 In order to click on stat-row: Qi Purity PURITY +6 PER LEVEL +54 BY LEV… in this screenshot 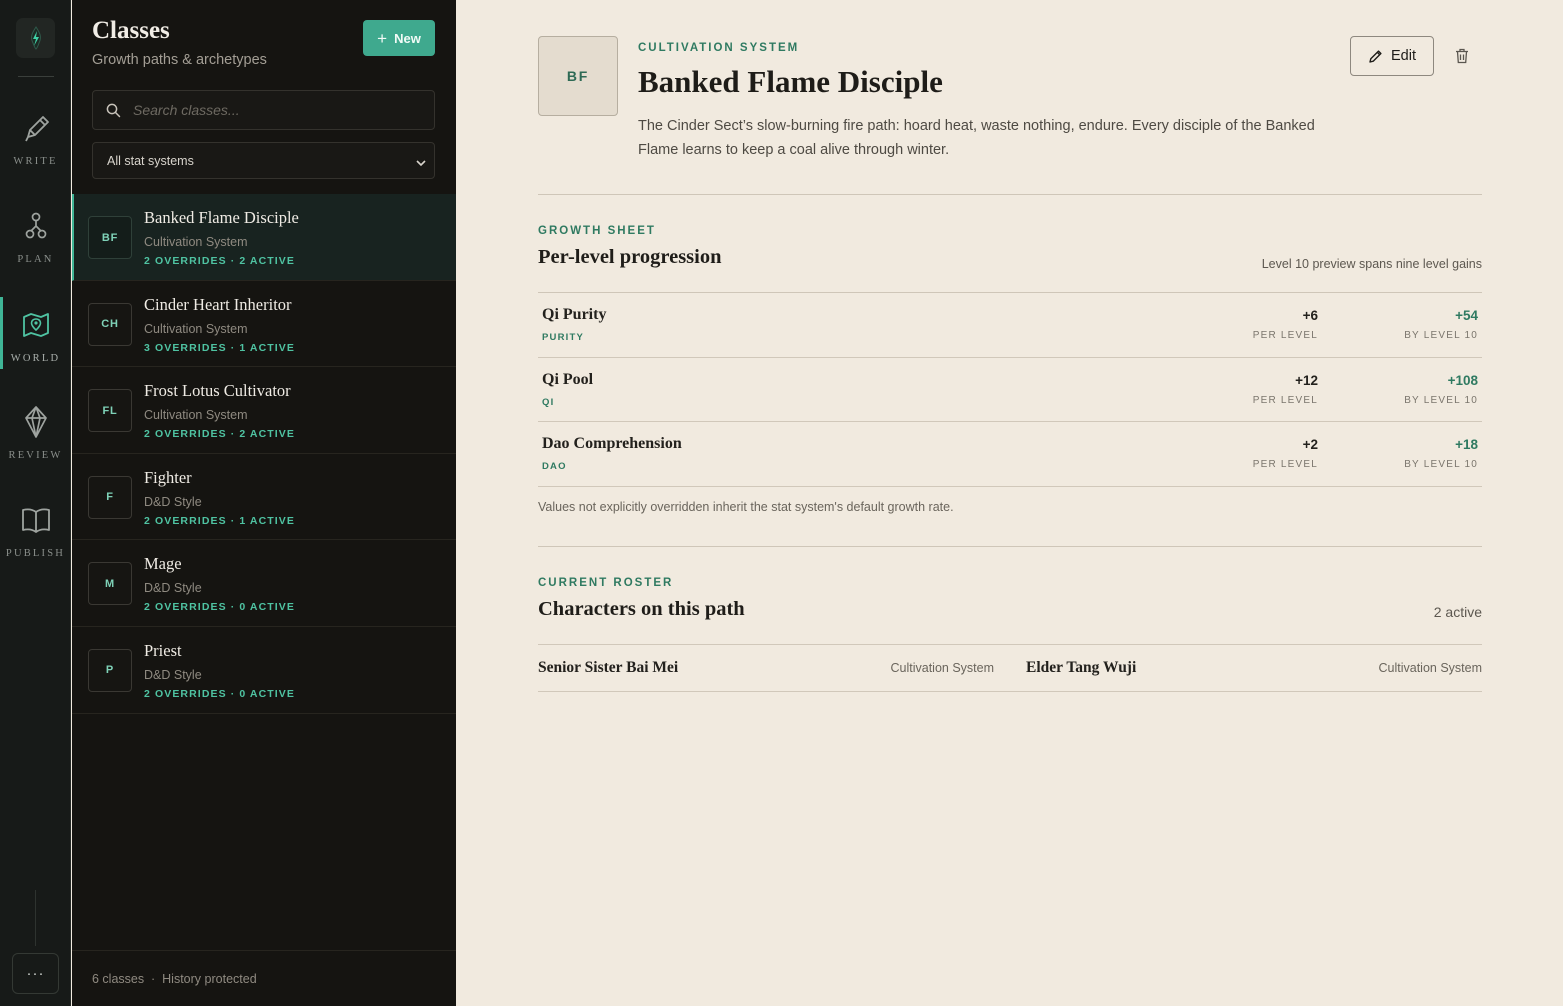, I will do `click(1010, 325)`.